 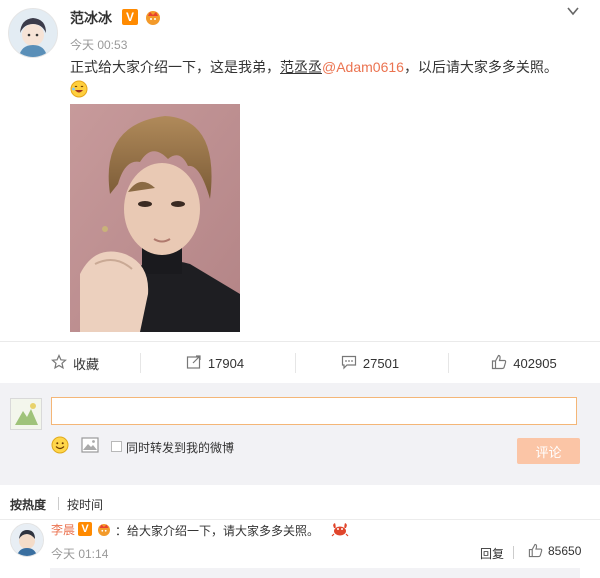 I want to click on post-photo, so click(x=155, y=218).